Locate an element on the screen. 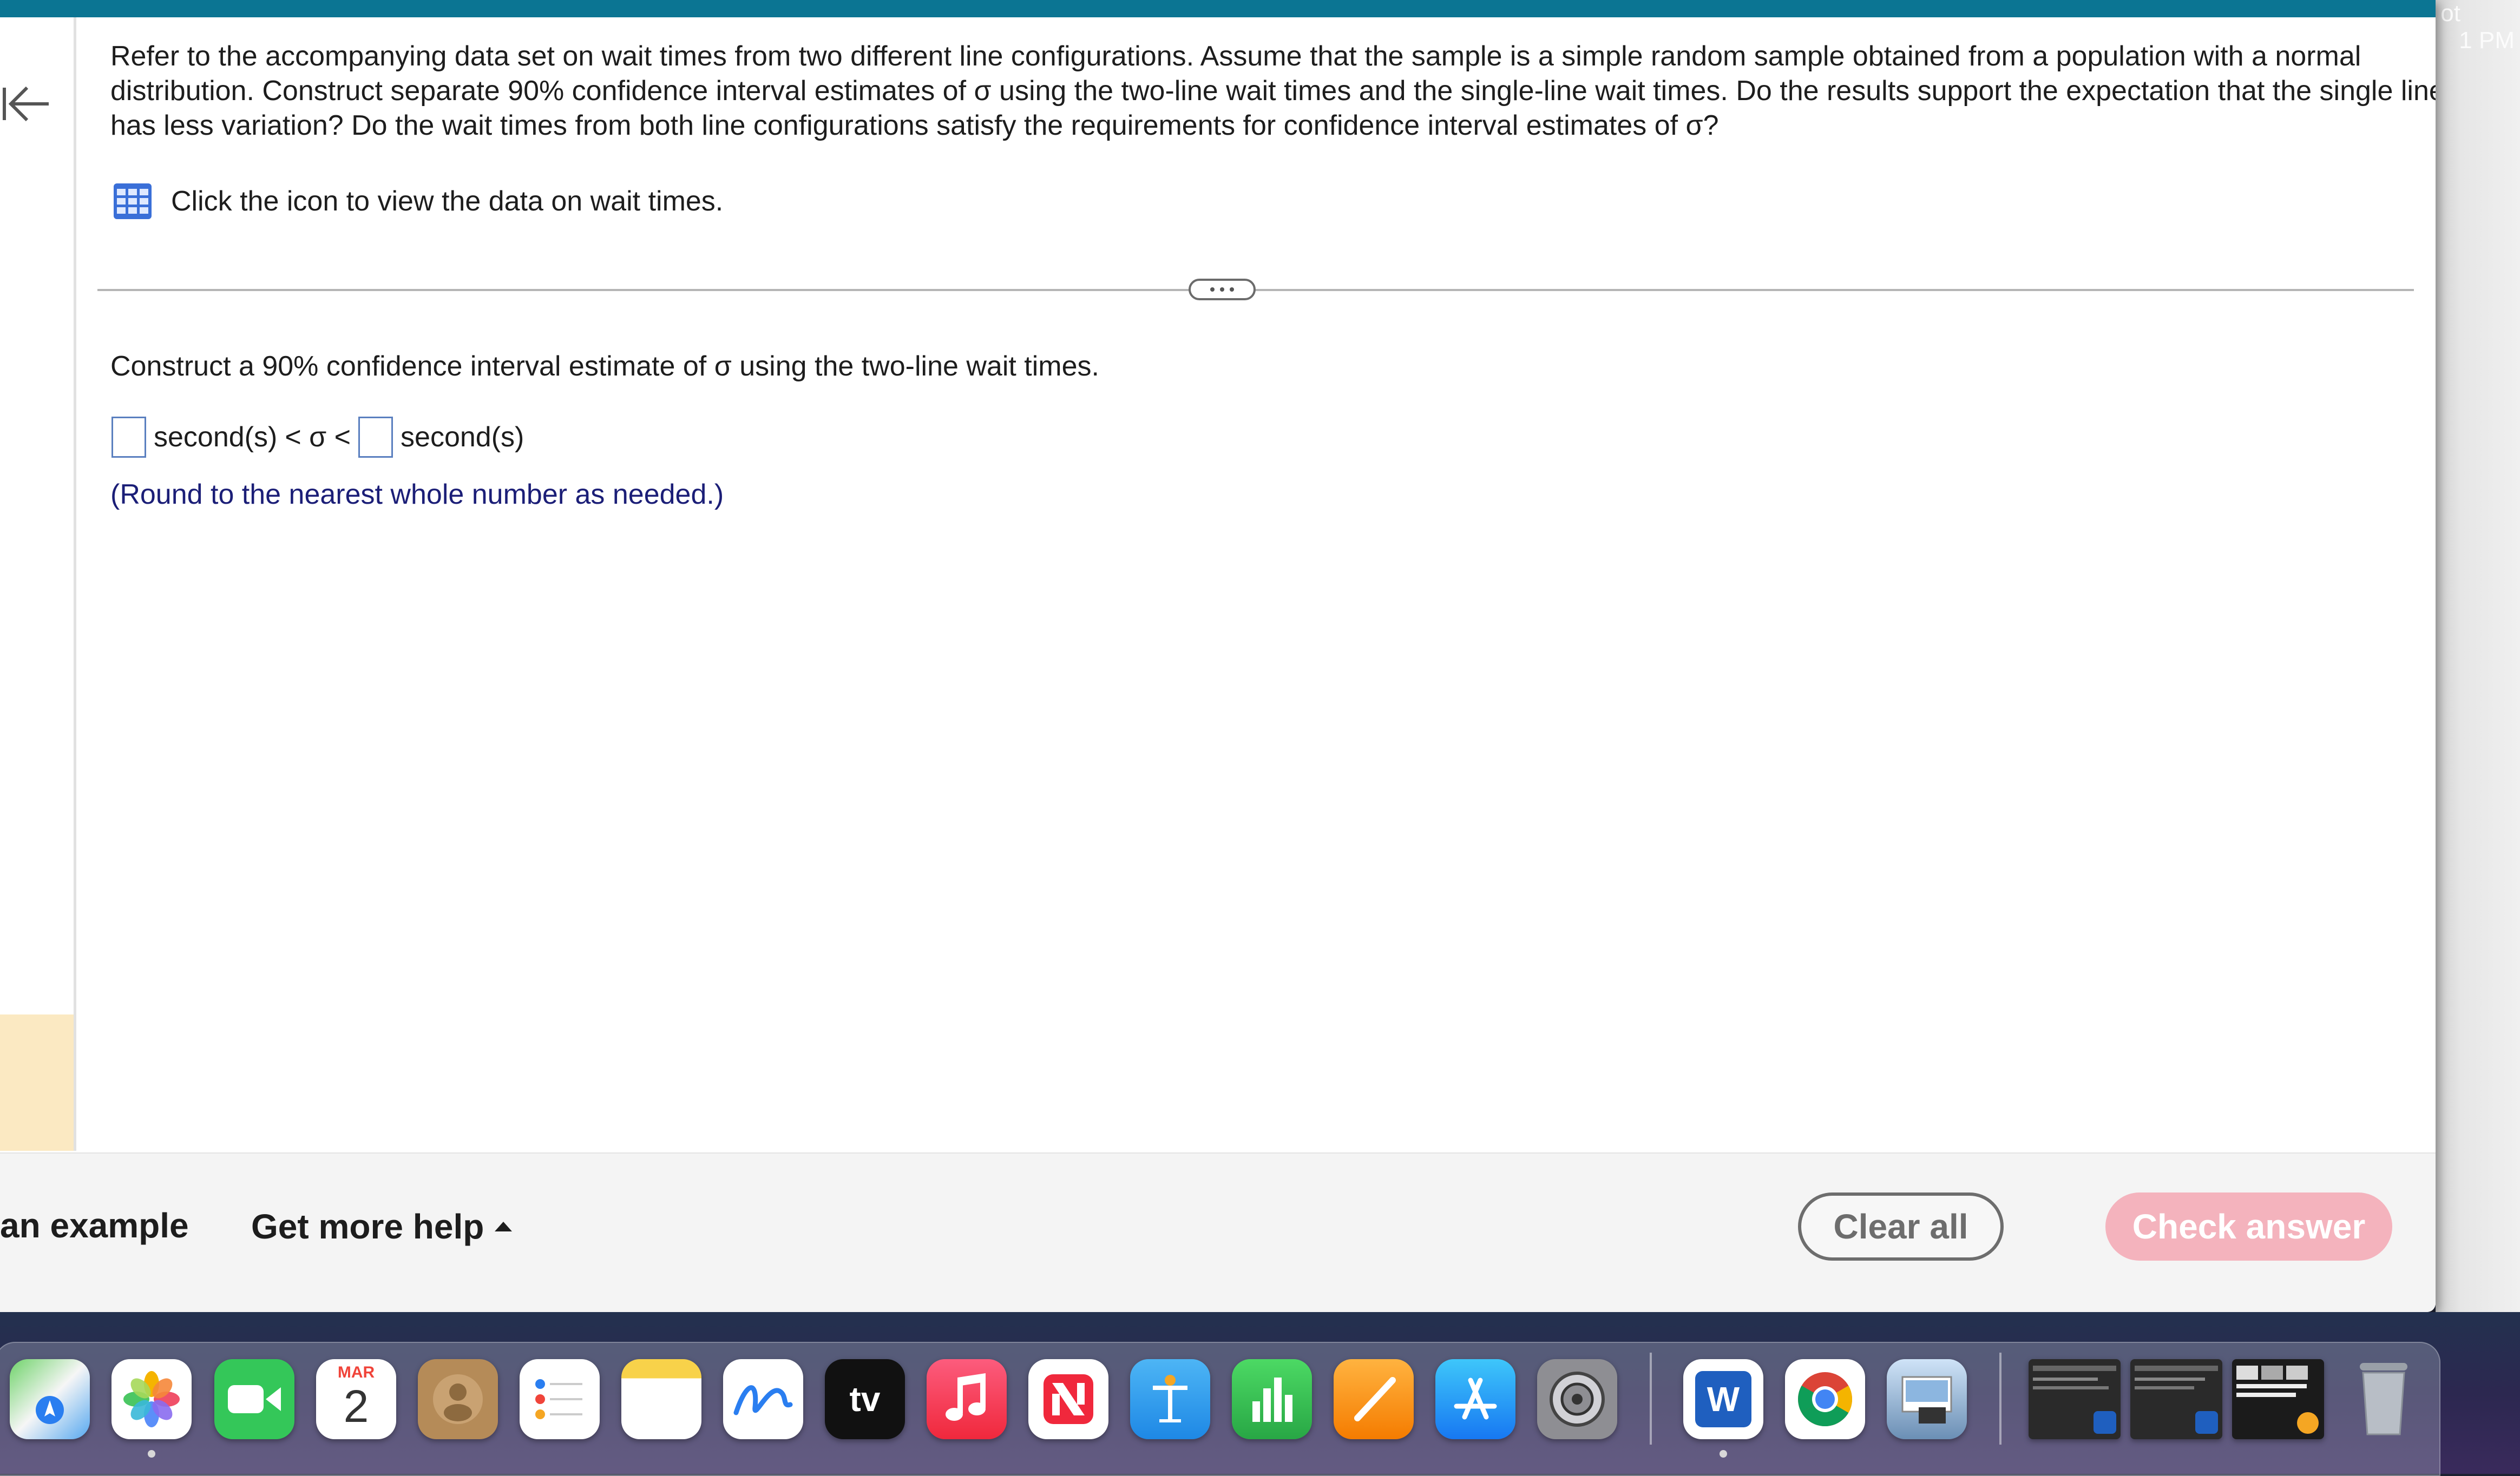 The height and width of the screenshot is (1476, 2520). calendar-icon: MAR 2 is located at coordinates (356, 1399).